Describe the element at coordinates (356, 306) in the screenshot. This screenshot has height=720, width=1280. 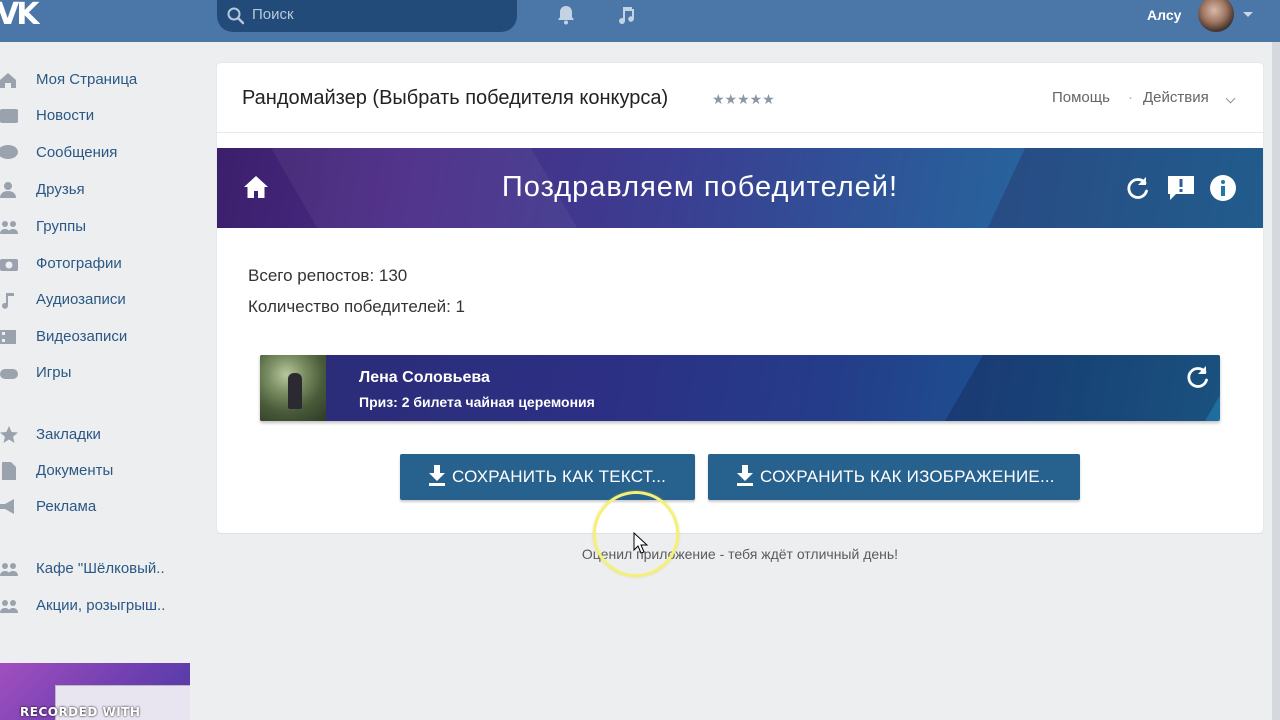
I see `winners-count: Количество победителей: 1` at that location.